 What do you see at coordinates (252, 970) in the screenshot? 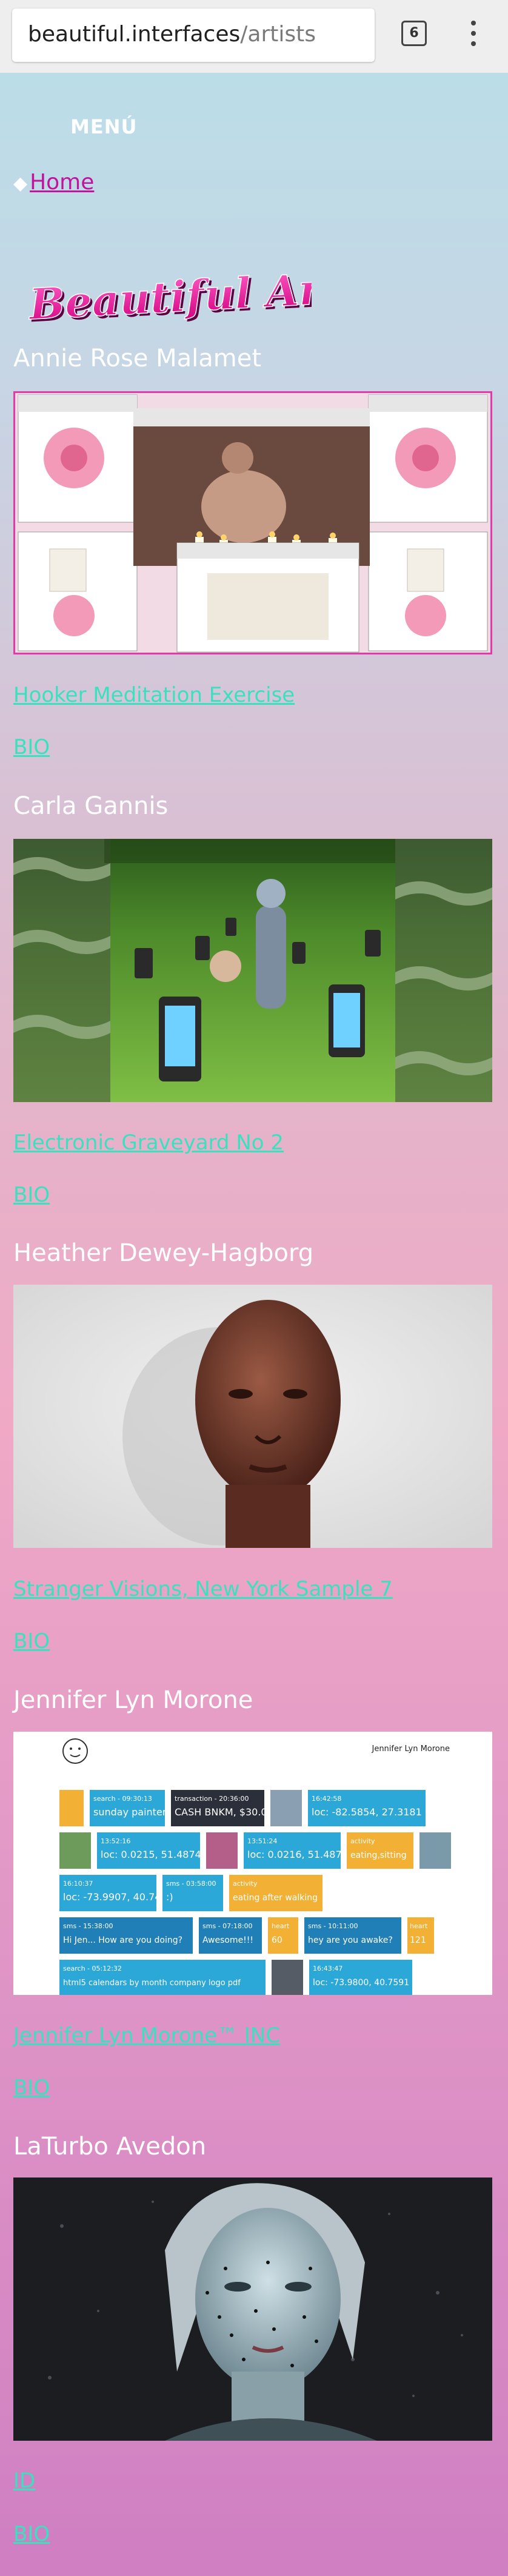
I see `artwork-image-electronic-graveyard` at bounding box center [252, 970].